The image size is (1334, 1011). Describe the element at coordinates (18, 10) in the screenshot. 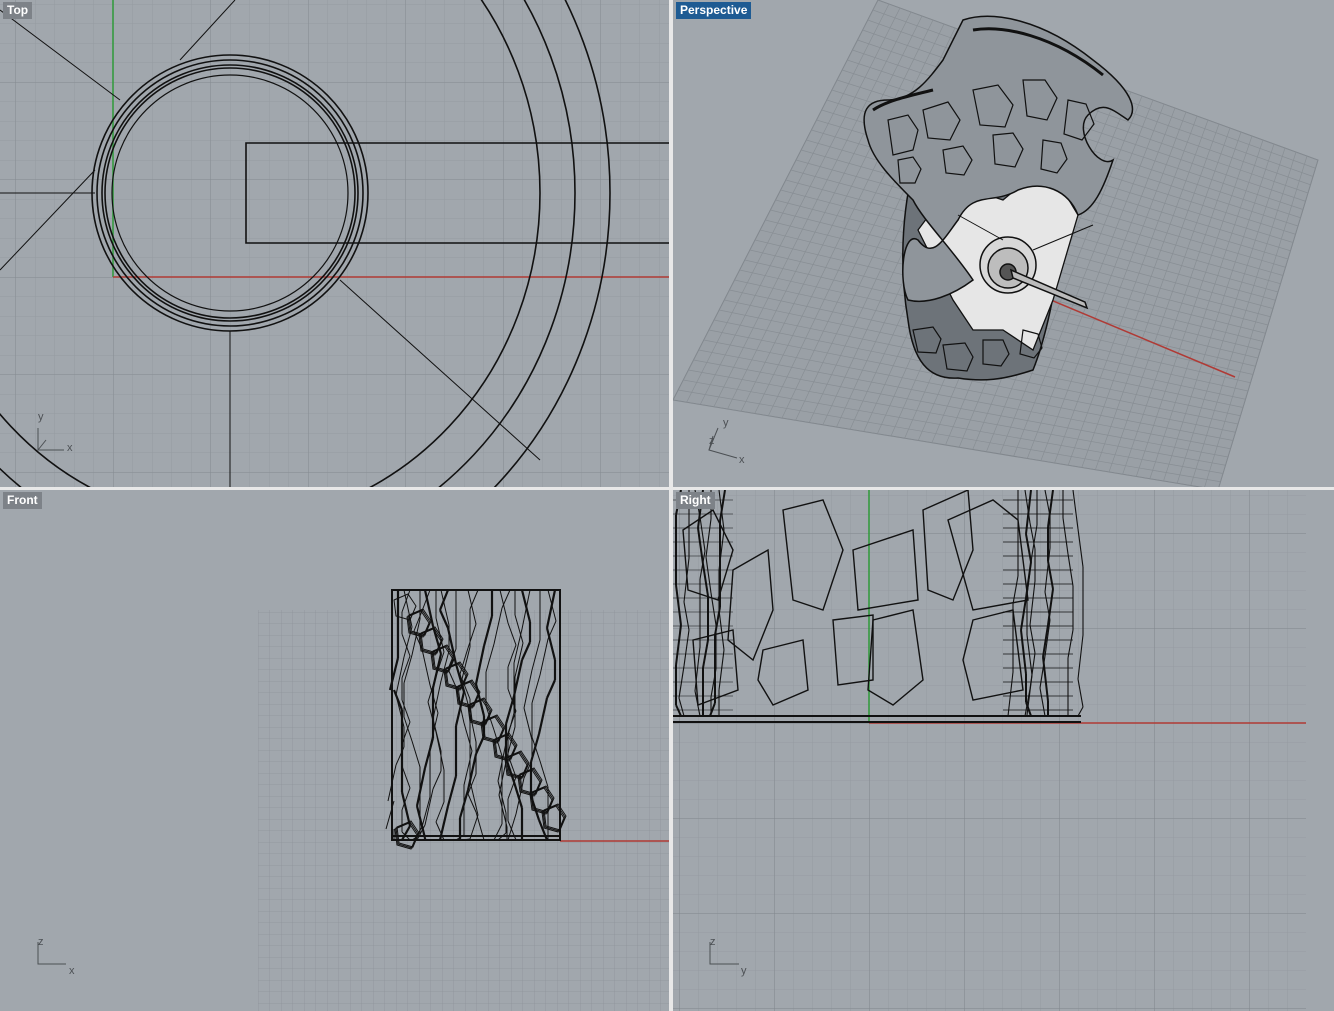

I see `viewport-label-top: Top` at that location.